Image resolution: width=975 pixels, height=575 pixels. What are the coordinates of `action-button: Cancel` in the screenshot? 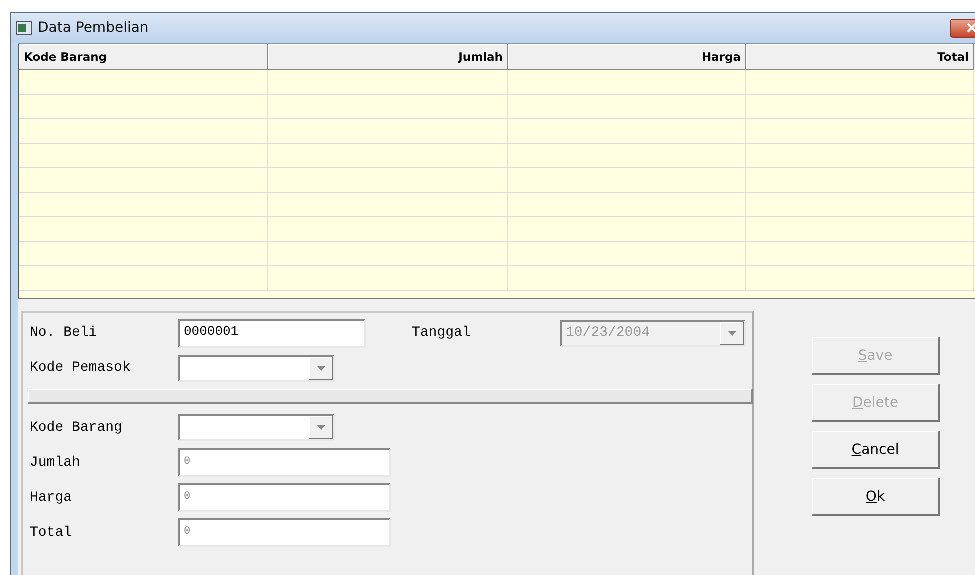 It's located at (876, 450).